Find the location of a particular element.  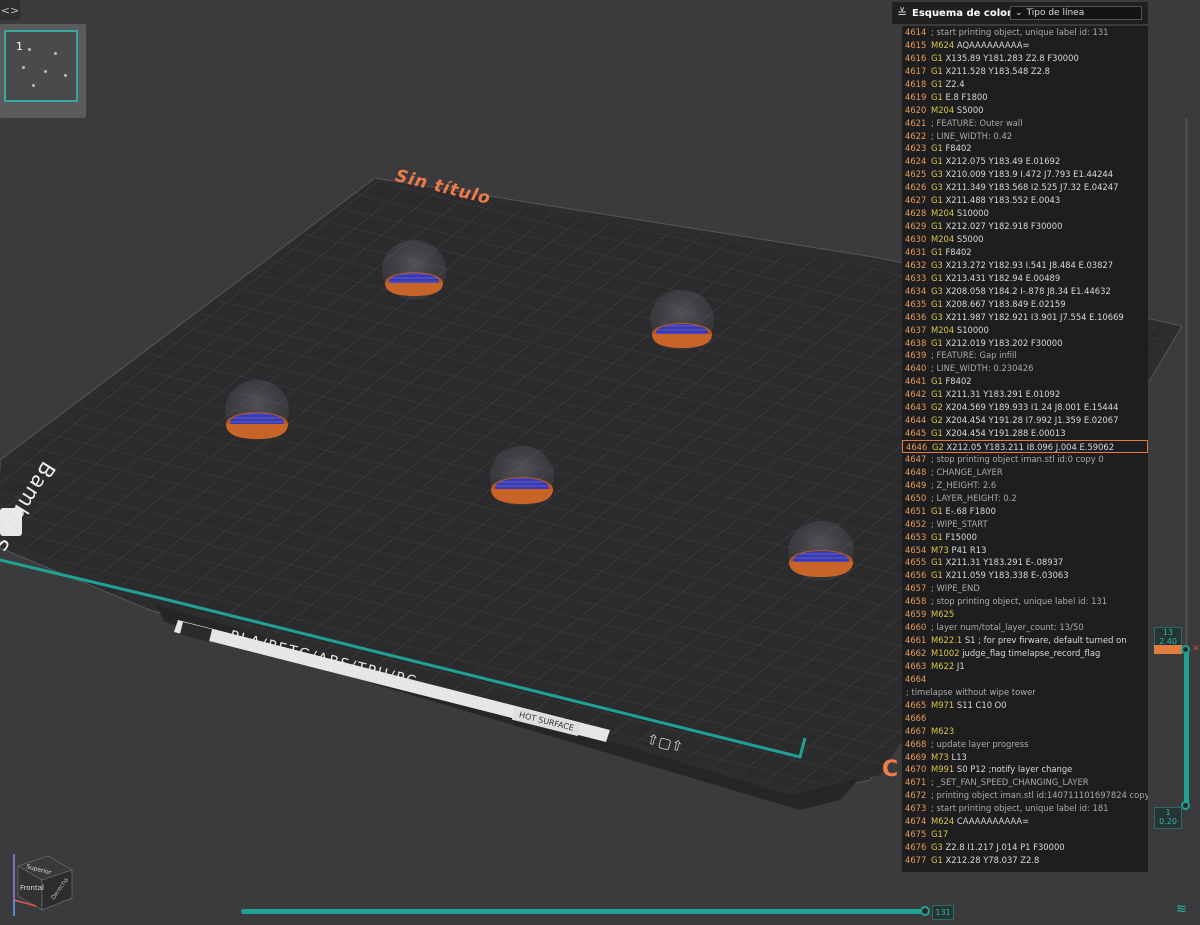

gcode-arguments: X204.454 Y191.28 I7.992 J1.359 E.02067 is located at coordinates (1030, 420).